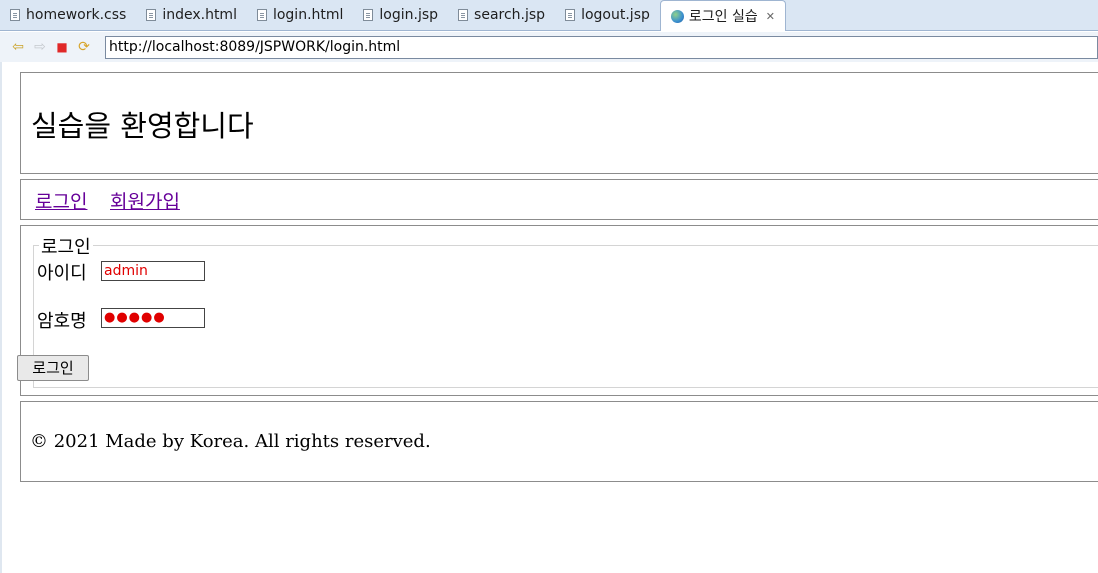  What do you see at coordinates (40, 47) in the screenshot?
I see `forward-arrow-icon: ⇨` at bounding box center [40, 47].